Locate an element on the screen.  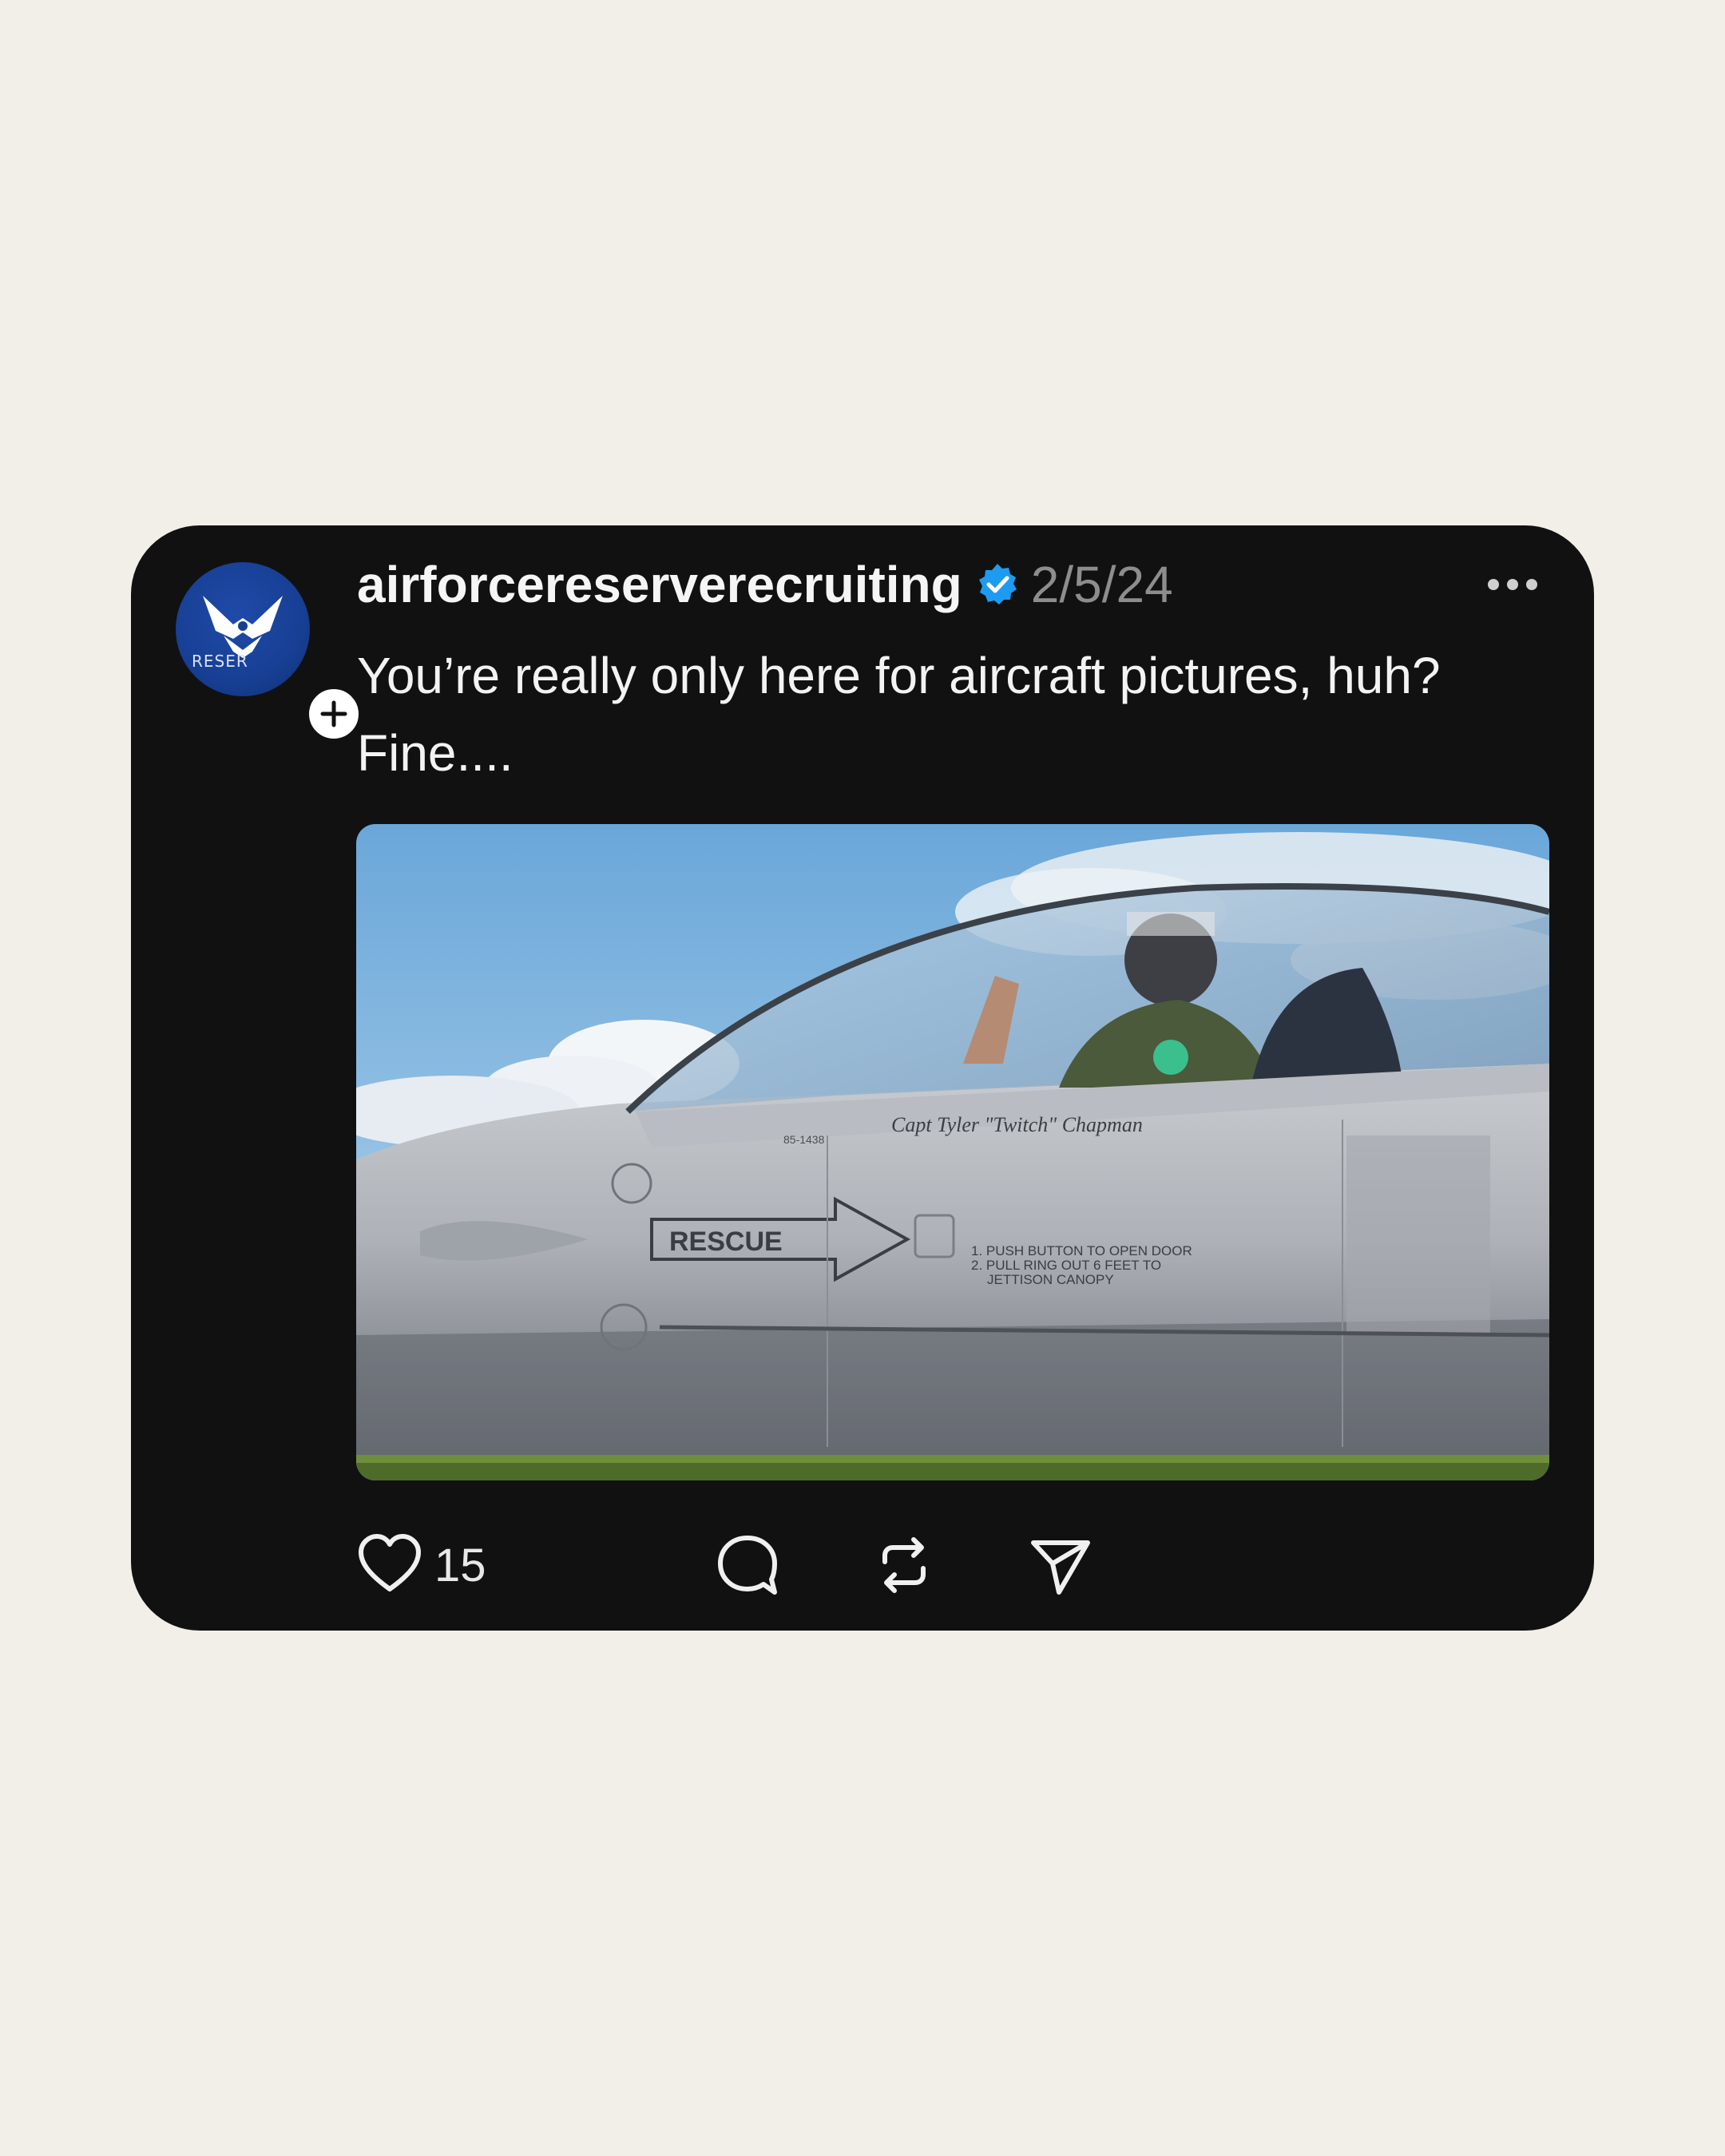
svg-text: JETTISON CANOPY is located at coordinates (1050, 1279).